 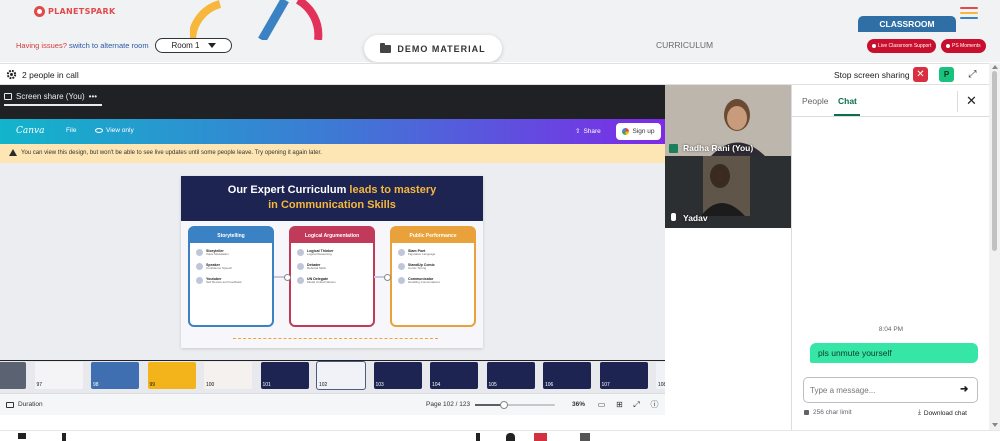 What do you see at coordinates (654, 404) in the screenshot?
I see `help-icon: ⓘ` at bounding box center [654, 404].